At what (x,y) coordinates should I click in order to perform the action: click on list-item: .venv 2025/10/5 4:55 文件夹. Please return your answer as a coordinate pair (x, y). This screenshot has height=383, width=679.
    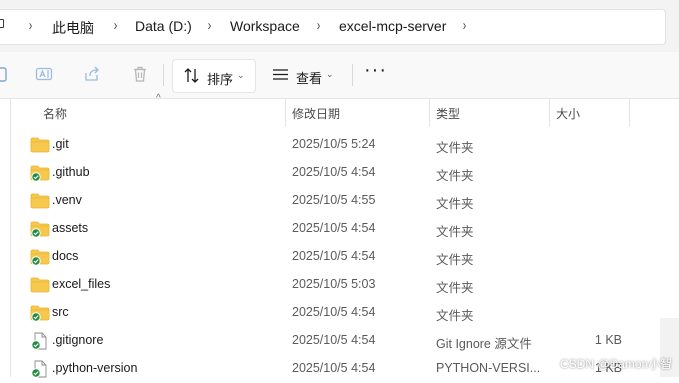
    Looking at the image, I should click on (315, 201).